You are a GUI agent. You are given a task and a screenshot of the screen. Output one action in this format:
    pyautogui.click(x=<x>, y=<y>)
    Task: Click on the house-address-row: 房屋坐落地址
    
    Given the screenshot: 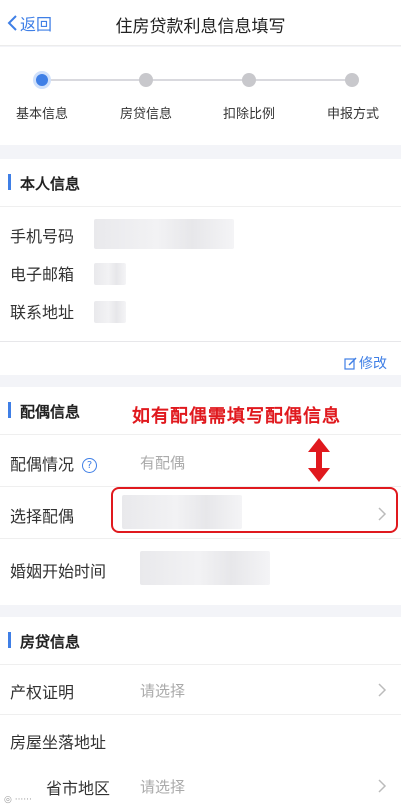 What is the action you would take?
    pyautogui.click(x=200, y=739)
    